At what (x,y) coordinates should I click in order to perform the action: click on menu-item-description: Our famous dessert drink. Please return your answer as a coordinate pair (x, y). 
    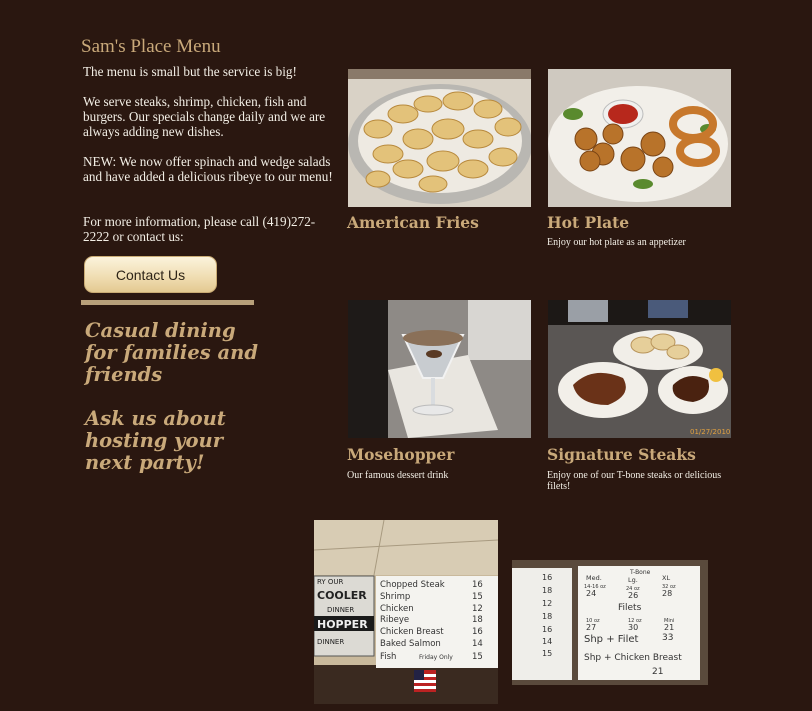
    Looking at the image, I should click on (398, 475).